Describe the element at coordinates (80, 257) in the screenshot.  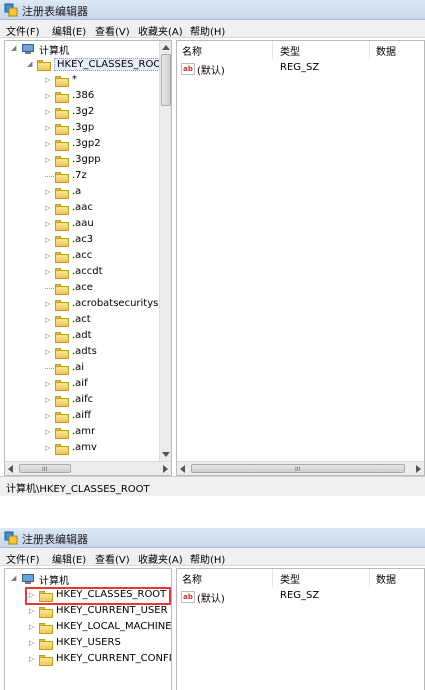
I see `tree-node-subkey: ▷ .acc` at that location.